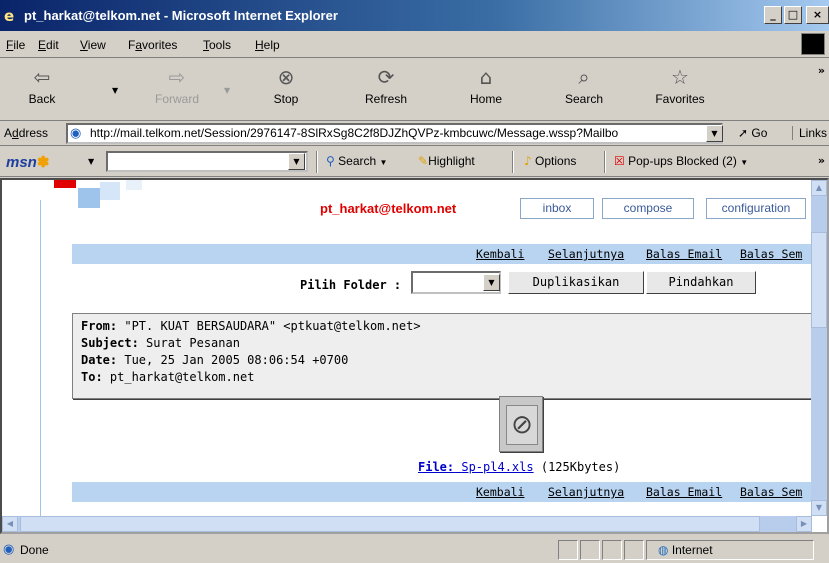 This screenshot has width=829, height=563. I want to click on compose-link: compose, so click(648, 208).